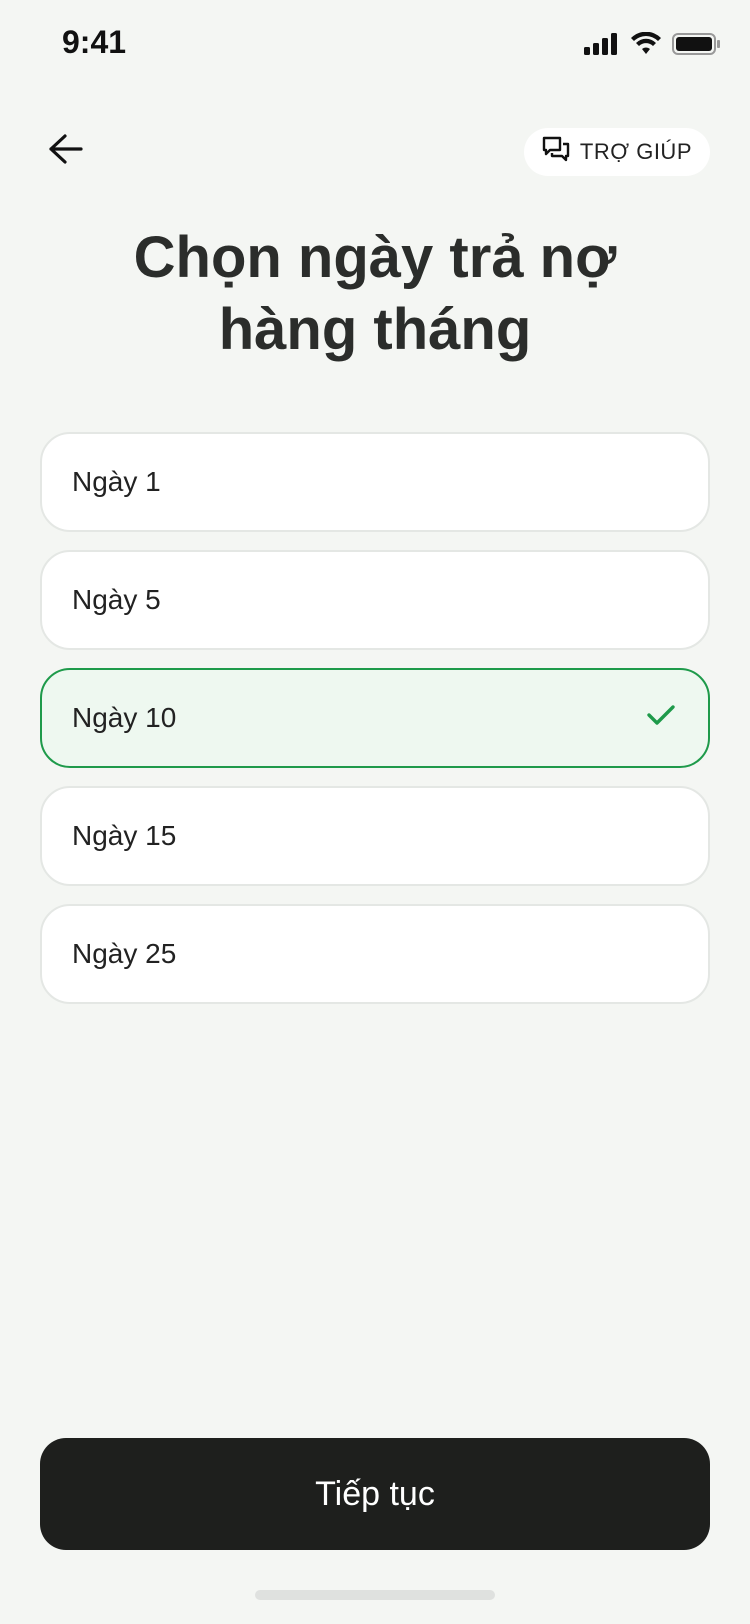 The width and height of the screenshot is (750, 1624). What do you see at coordinates (556, 152) in the screenshot?
I see `chat-bubbles-icon` at bounding box center [556, 152].